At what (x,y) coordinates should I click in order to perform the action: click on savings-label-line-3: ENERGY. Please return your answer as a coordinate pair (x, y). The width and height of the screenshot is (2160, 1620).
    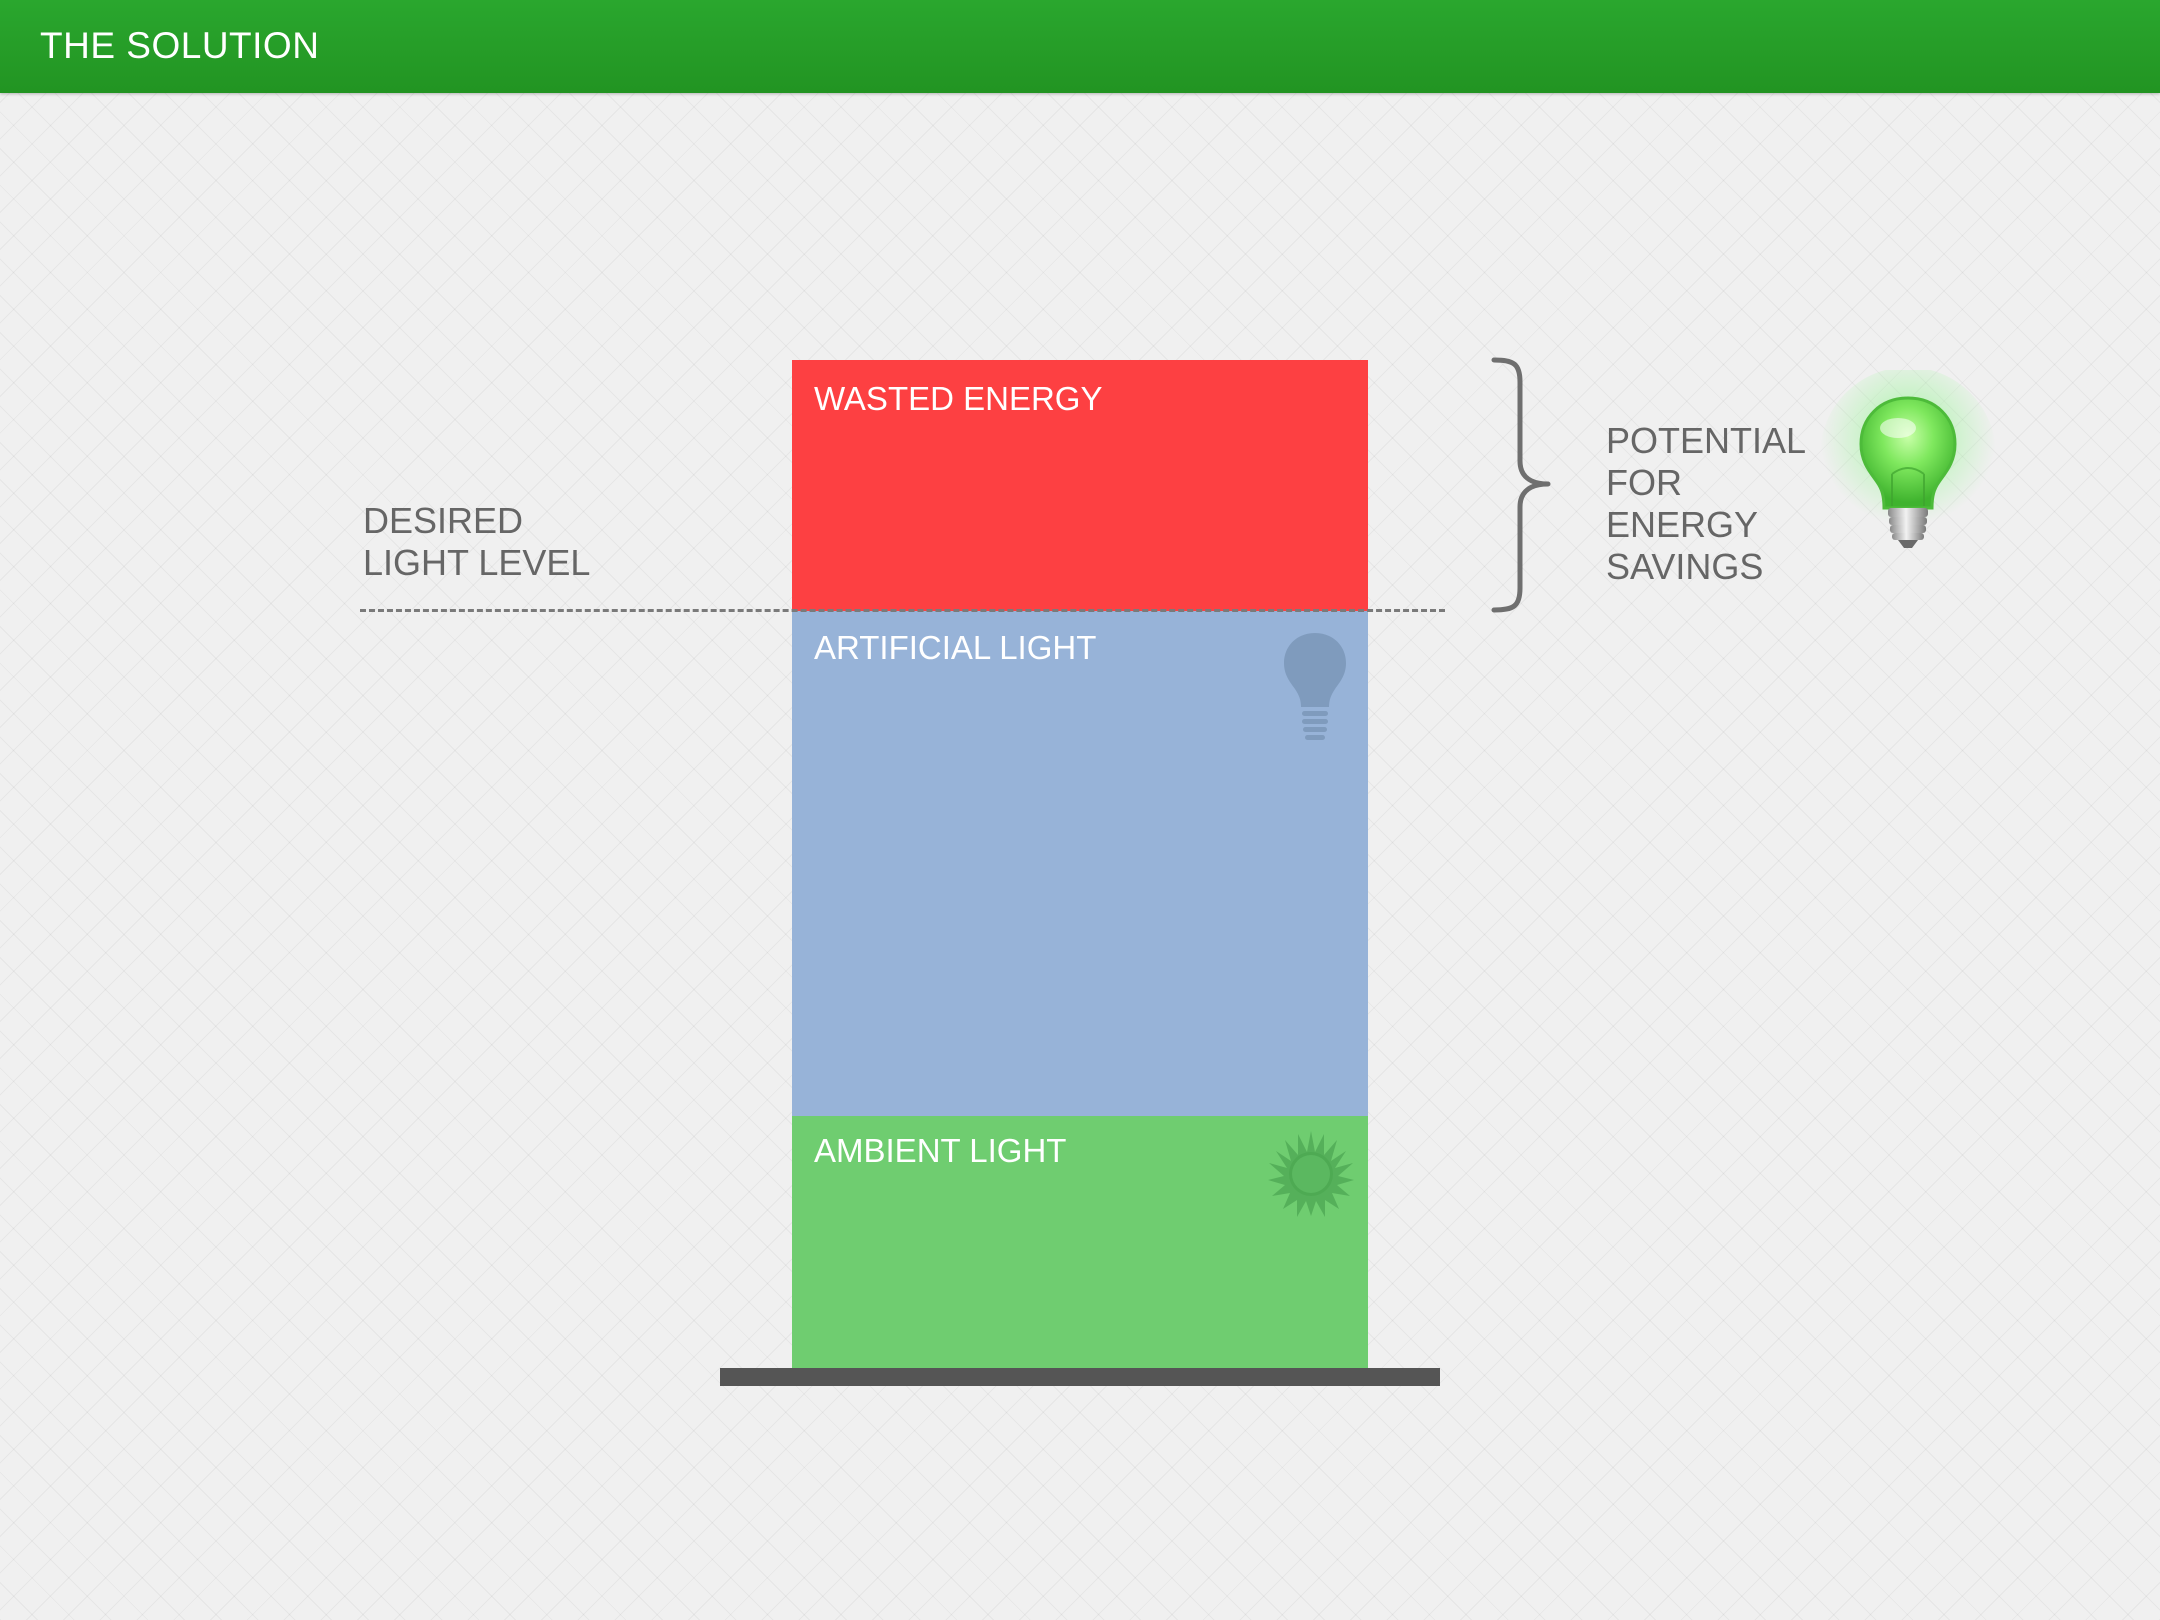
    Looking at the image, I should click on (1682, 524).